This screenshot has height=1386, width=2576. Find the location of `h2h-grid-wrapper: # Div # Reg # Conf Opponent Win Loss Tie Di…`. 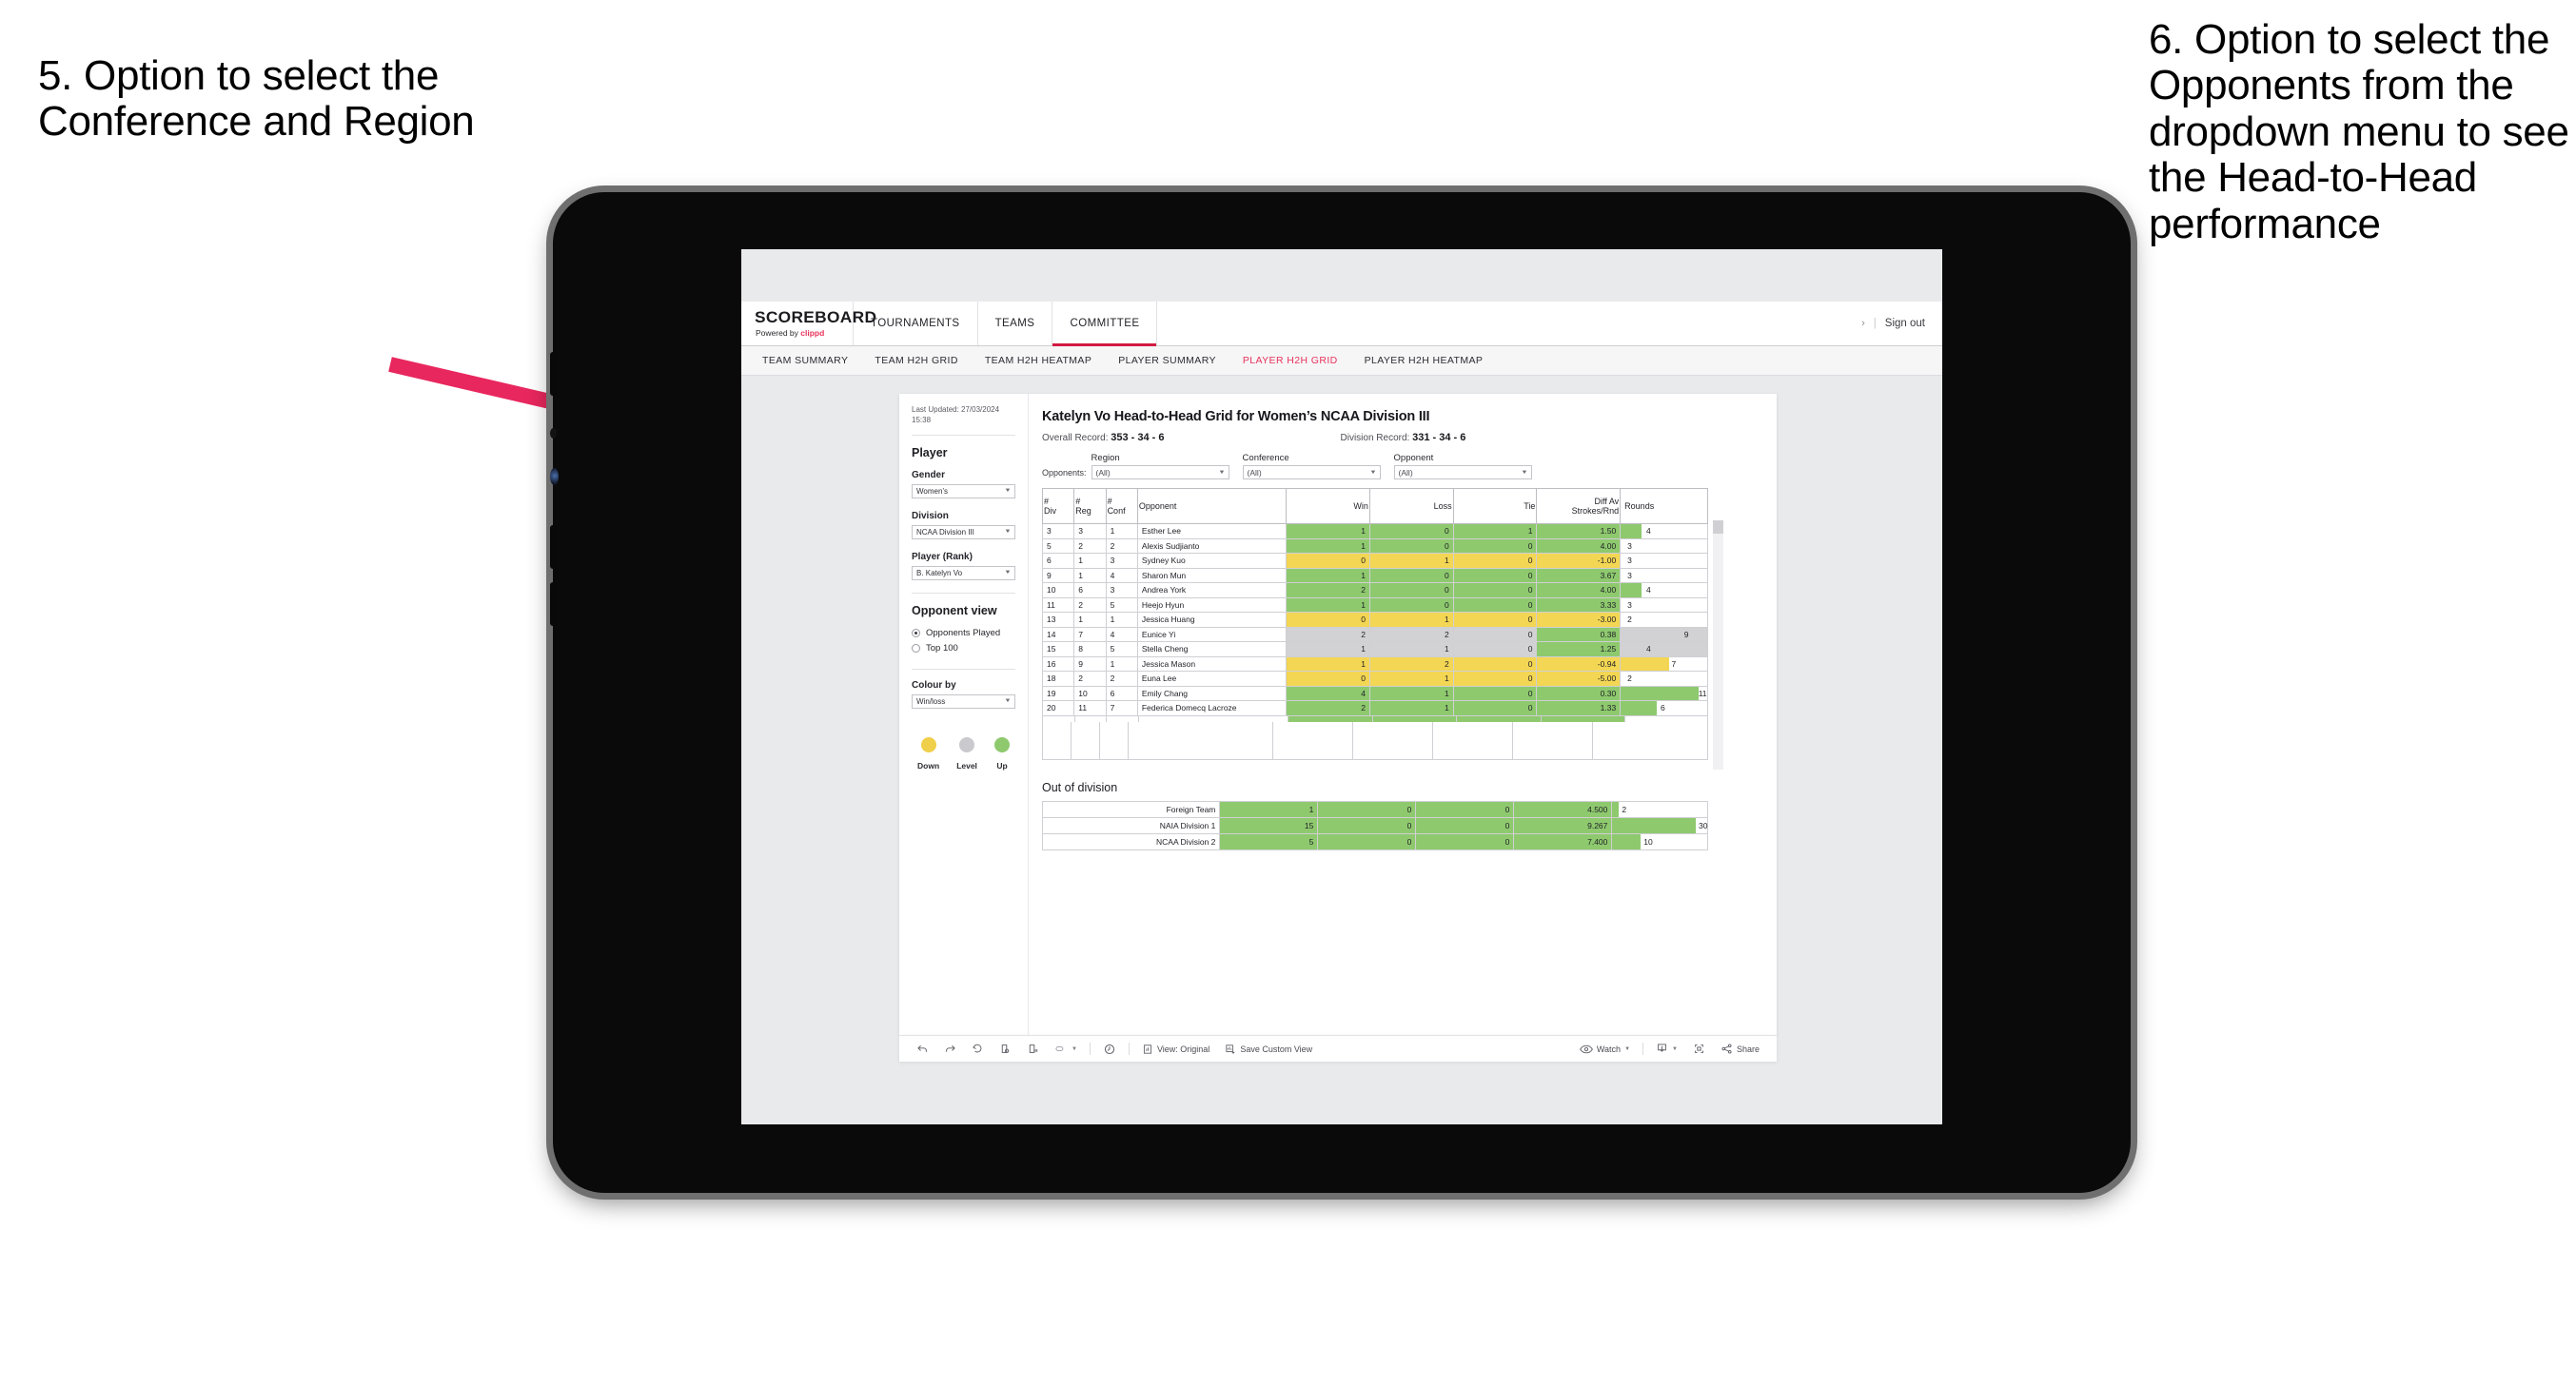

h2h-grid-wrapper: # Div # Reg # Conf Opponent Win Loss Tie Di… is located at coordinates (1382, 629).